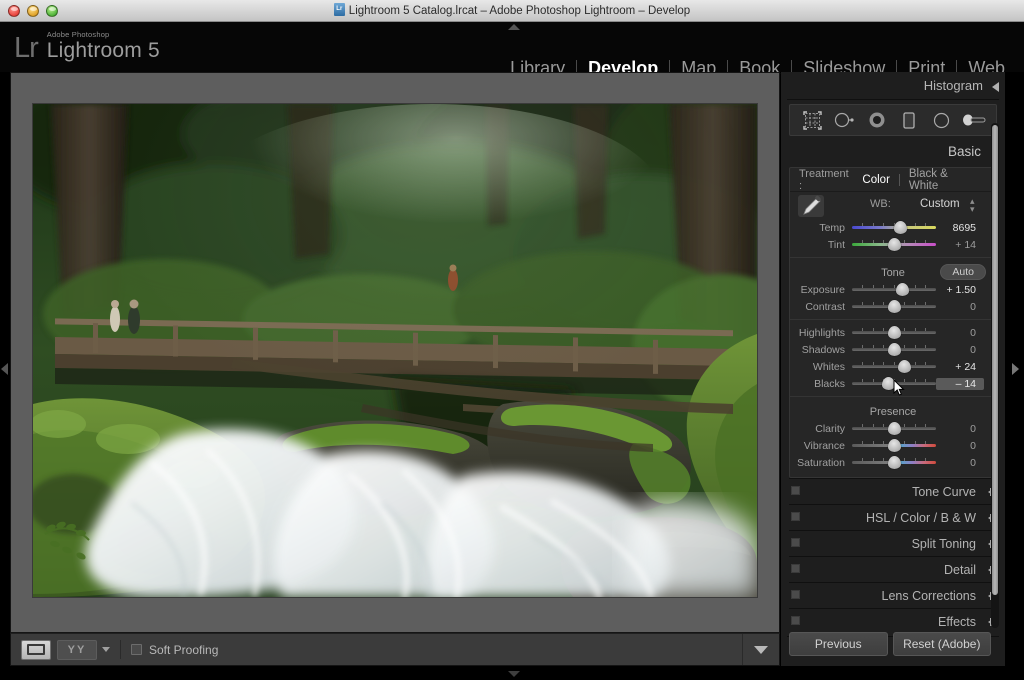  What do you see at coordinates (829, 383) in the screenshot?
I see `slider-label-blacks: Blacks` at bounding box center [829, 383].